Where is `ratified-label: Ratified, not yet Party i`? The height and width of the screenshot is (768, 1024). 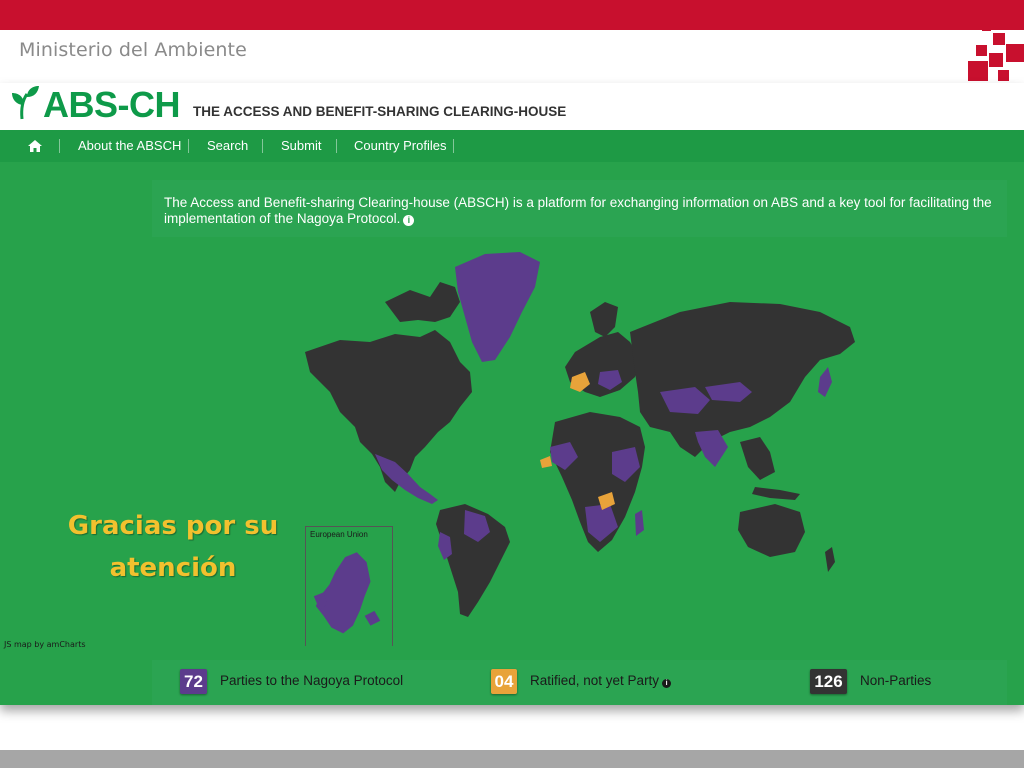
ratified-label: Ratified, not yet Party i is located at coordinates (601, 680).